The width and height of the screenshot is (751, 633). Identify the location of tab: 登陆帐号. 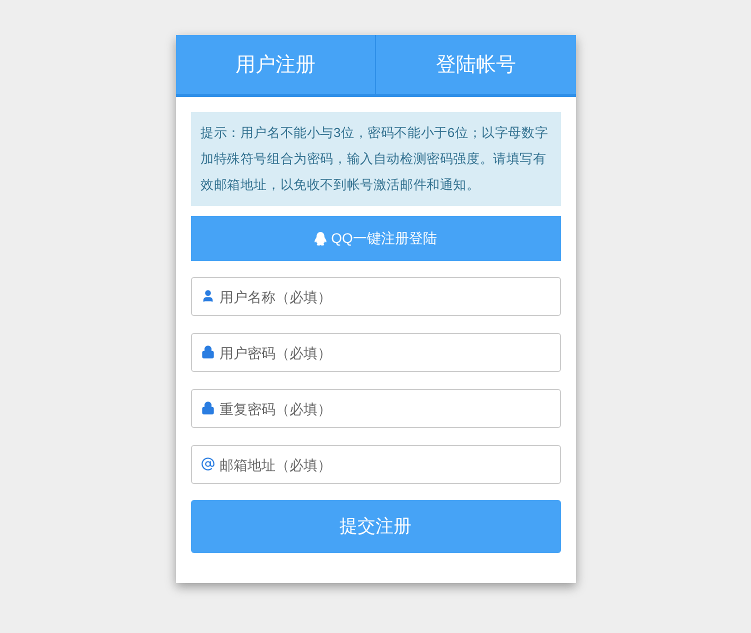
(476, 64).